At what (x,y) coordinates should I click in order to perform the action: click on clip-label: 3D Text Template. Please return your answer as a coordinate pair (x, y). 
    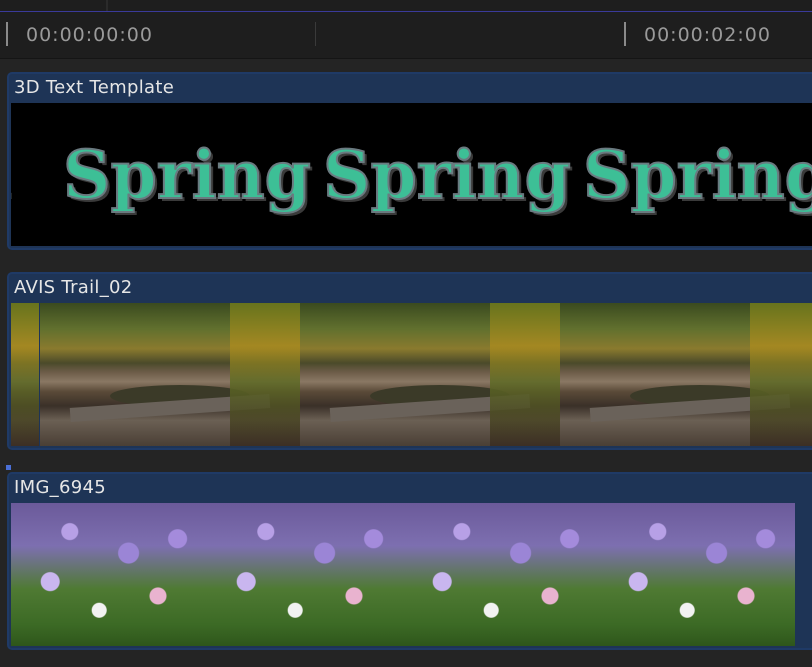
    Looking at the image, I should click on (94, 87).